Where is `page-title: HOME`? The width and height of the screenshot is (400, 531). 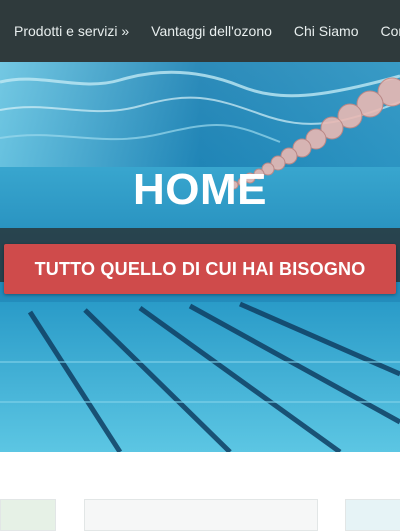 page-title: HOME is located at coordinates (200, 190).